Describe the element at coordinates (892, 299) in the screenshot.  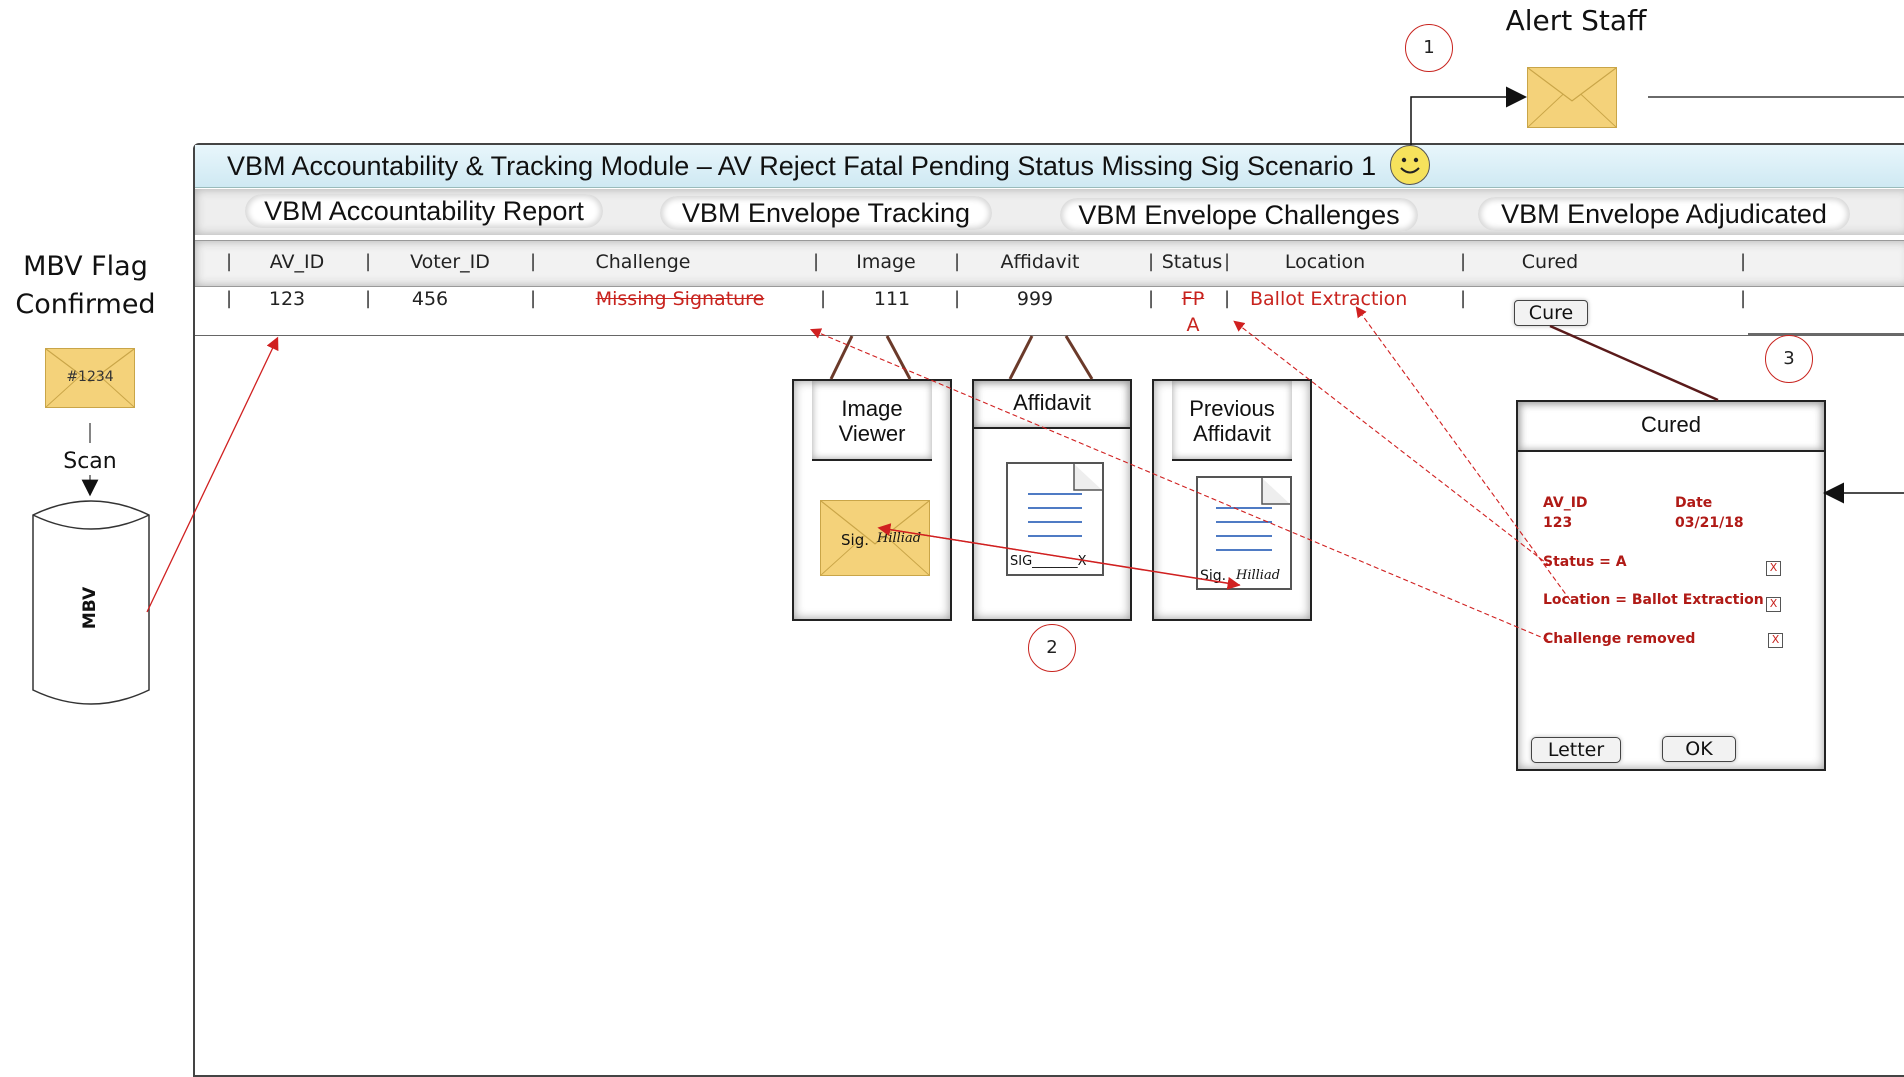
I see `cell-image-id: 111` at that location.